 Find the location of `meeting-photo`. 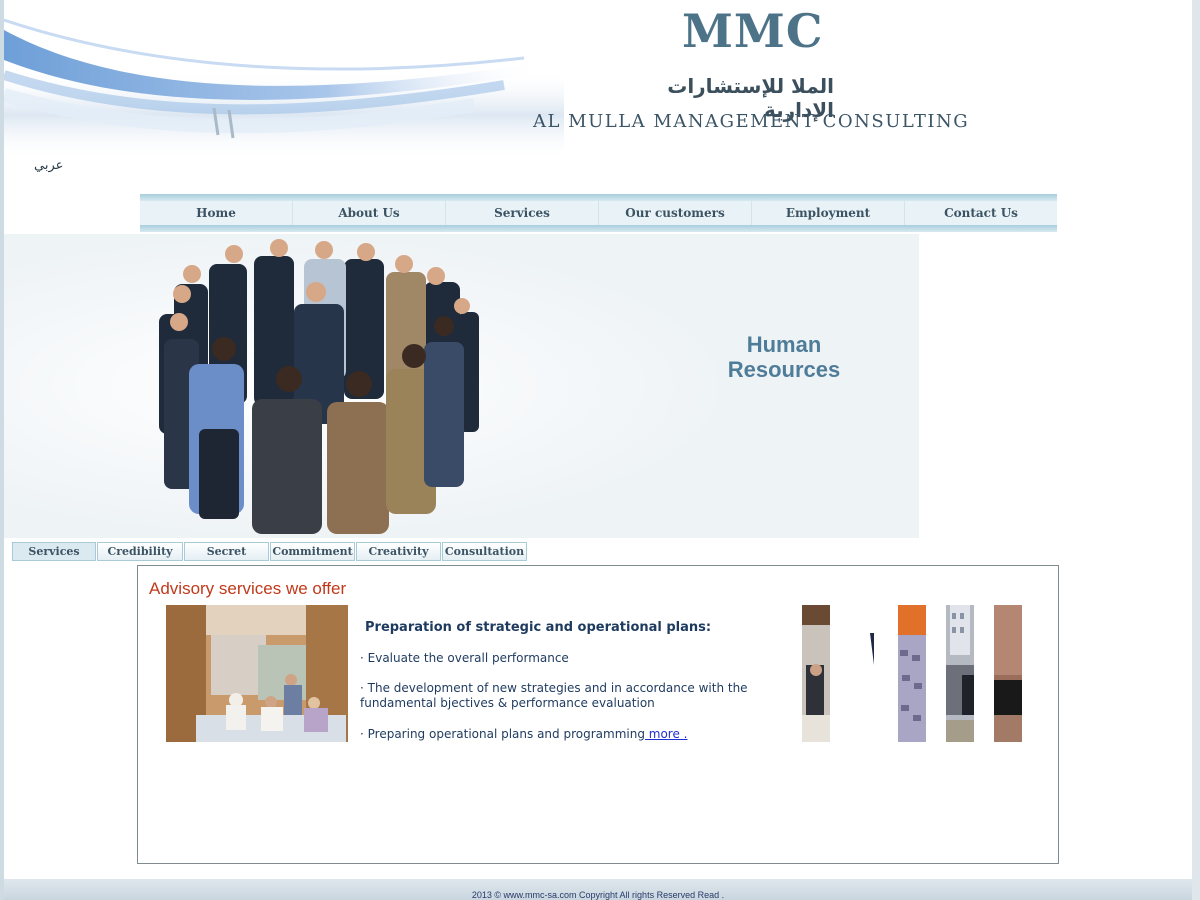

meeting-photo is located at coordinates (257, 673).